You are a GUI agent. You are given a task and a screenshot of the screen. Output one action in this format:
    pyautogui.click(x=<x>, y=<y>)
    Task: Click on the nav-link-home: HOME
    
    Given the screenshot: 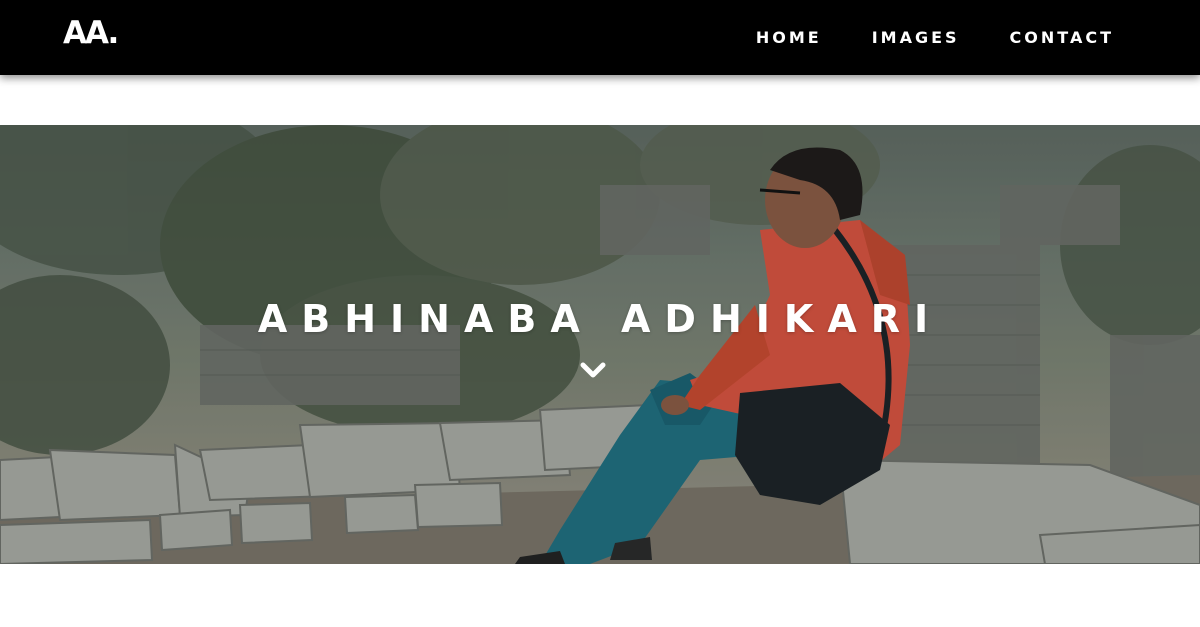 What is the action you would take?
    pyautogui.click(x=789, y=38)
    